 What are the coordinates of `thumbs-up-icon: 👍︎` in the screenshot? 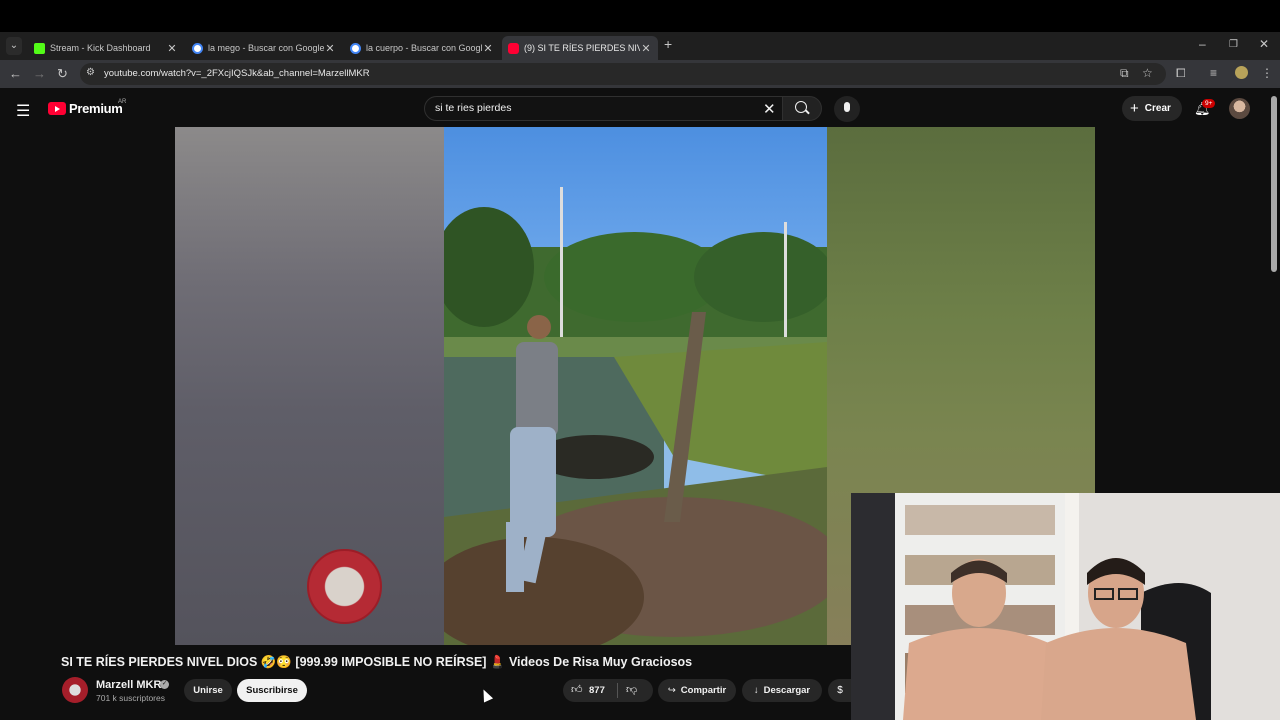 It's located at (577, 689).